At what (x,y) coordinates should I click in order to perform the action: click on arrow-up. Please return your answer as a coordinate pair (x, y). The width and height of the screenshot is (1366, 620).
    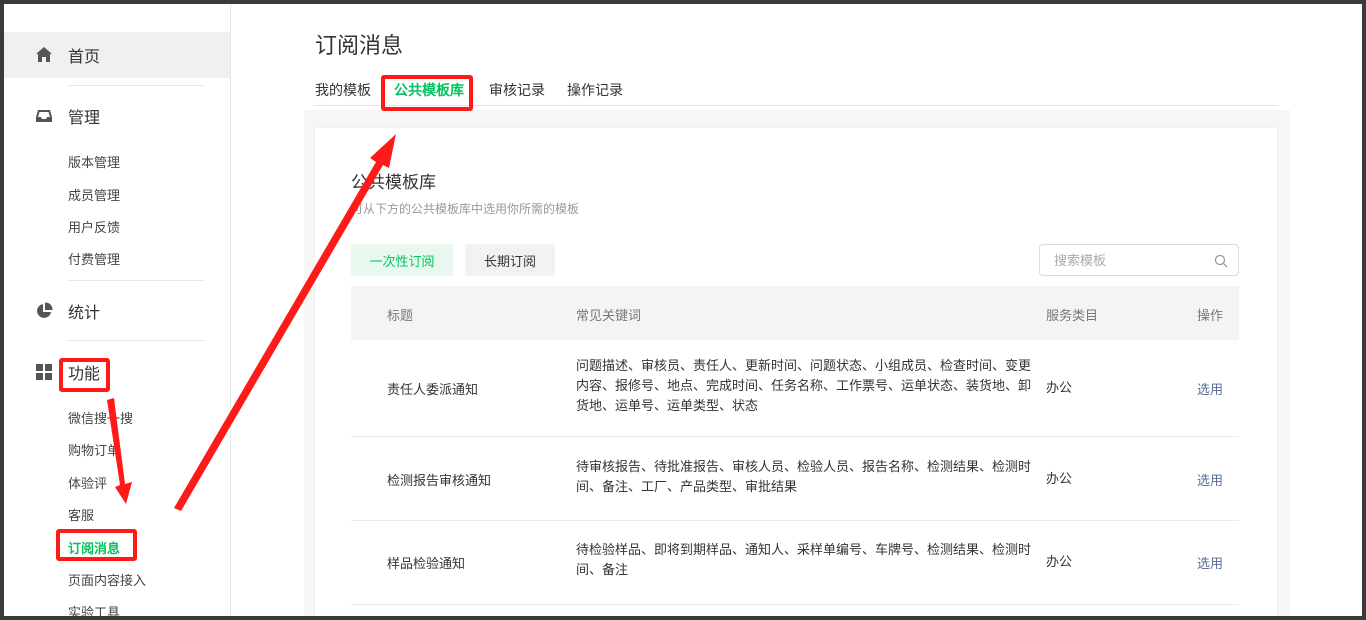
    Looking at the image, I should click on (285, 322).